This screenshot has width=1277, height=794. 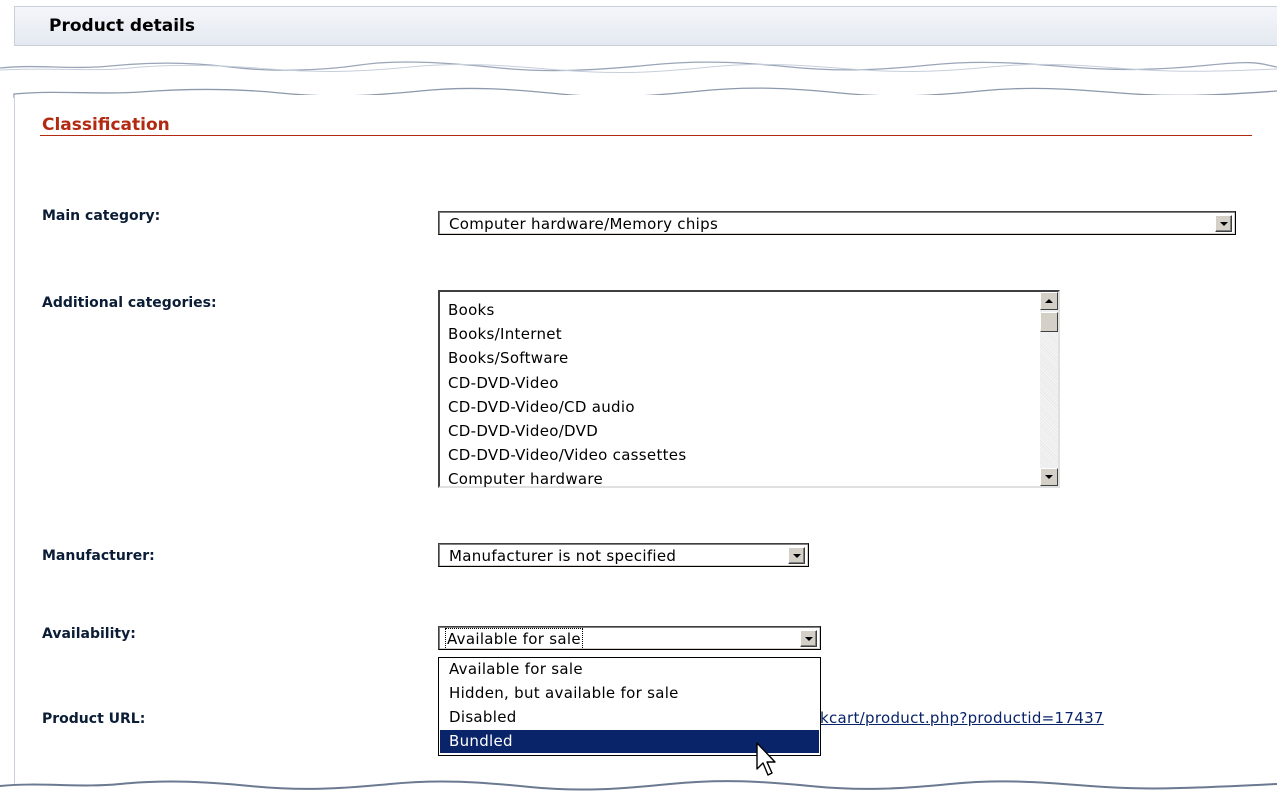 I want to click on section-divider, so click(x=646, y=135).